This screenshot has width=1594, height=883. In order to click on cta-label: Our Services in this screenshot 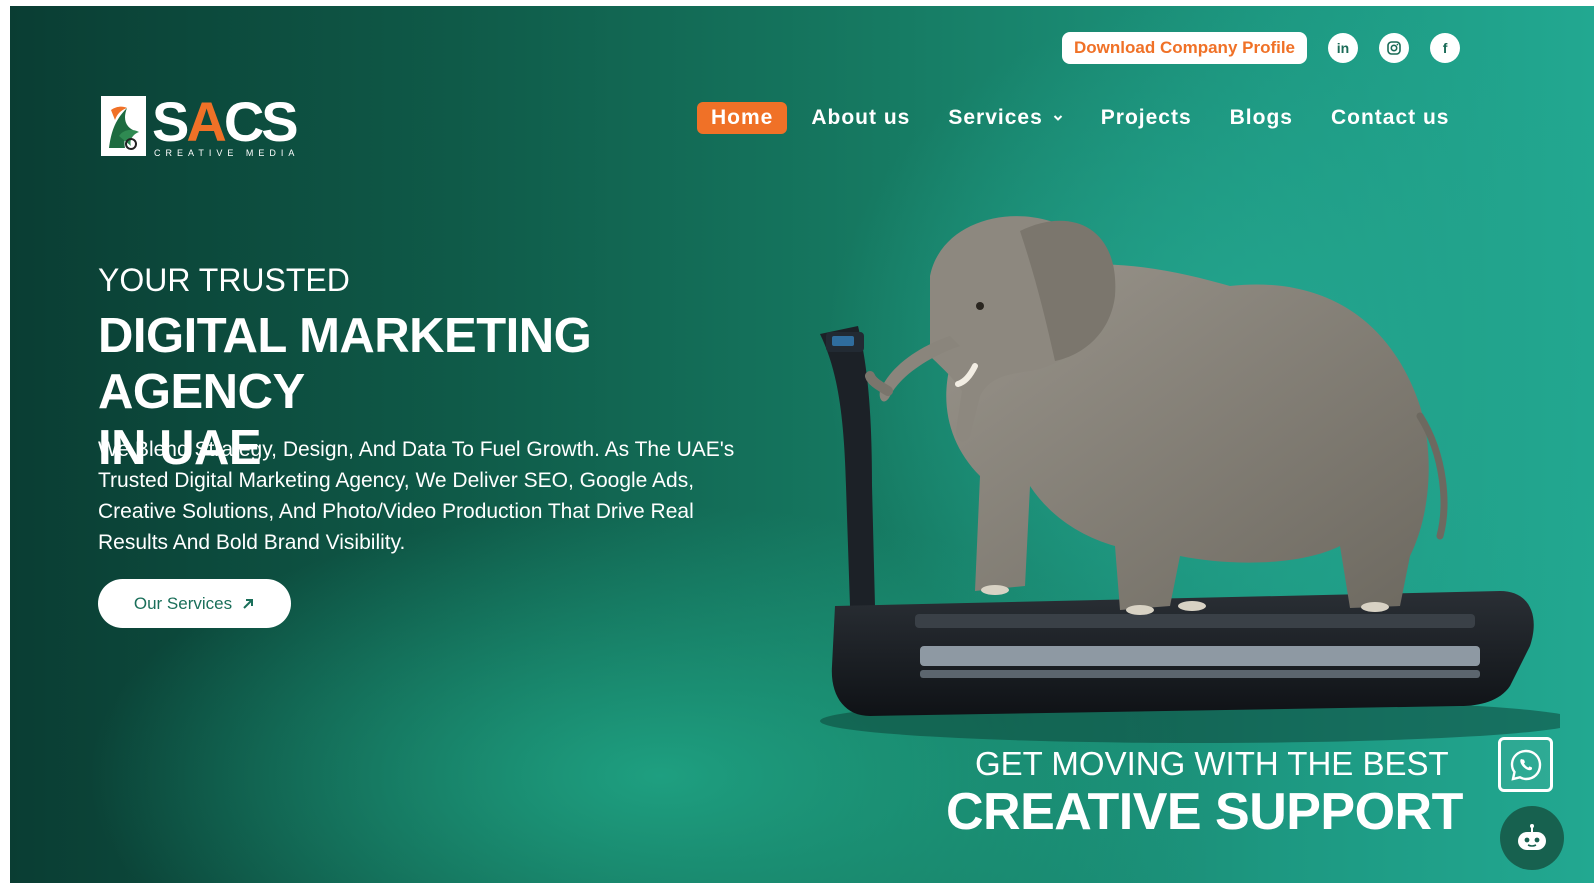, I will do `click(183, 603)`.